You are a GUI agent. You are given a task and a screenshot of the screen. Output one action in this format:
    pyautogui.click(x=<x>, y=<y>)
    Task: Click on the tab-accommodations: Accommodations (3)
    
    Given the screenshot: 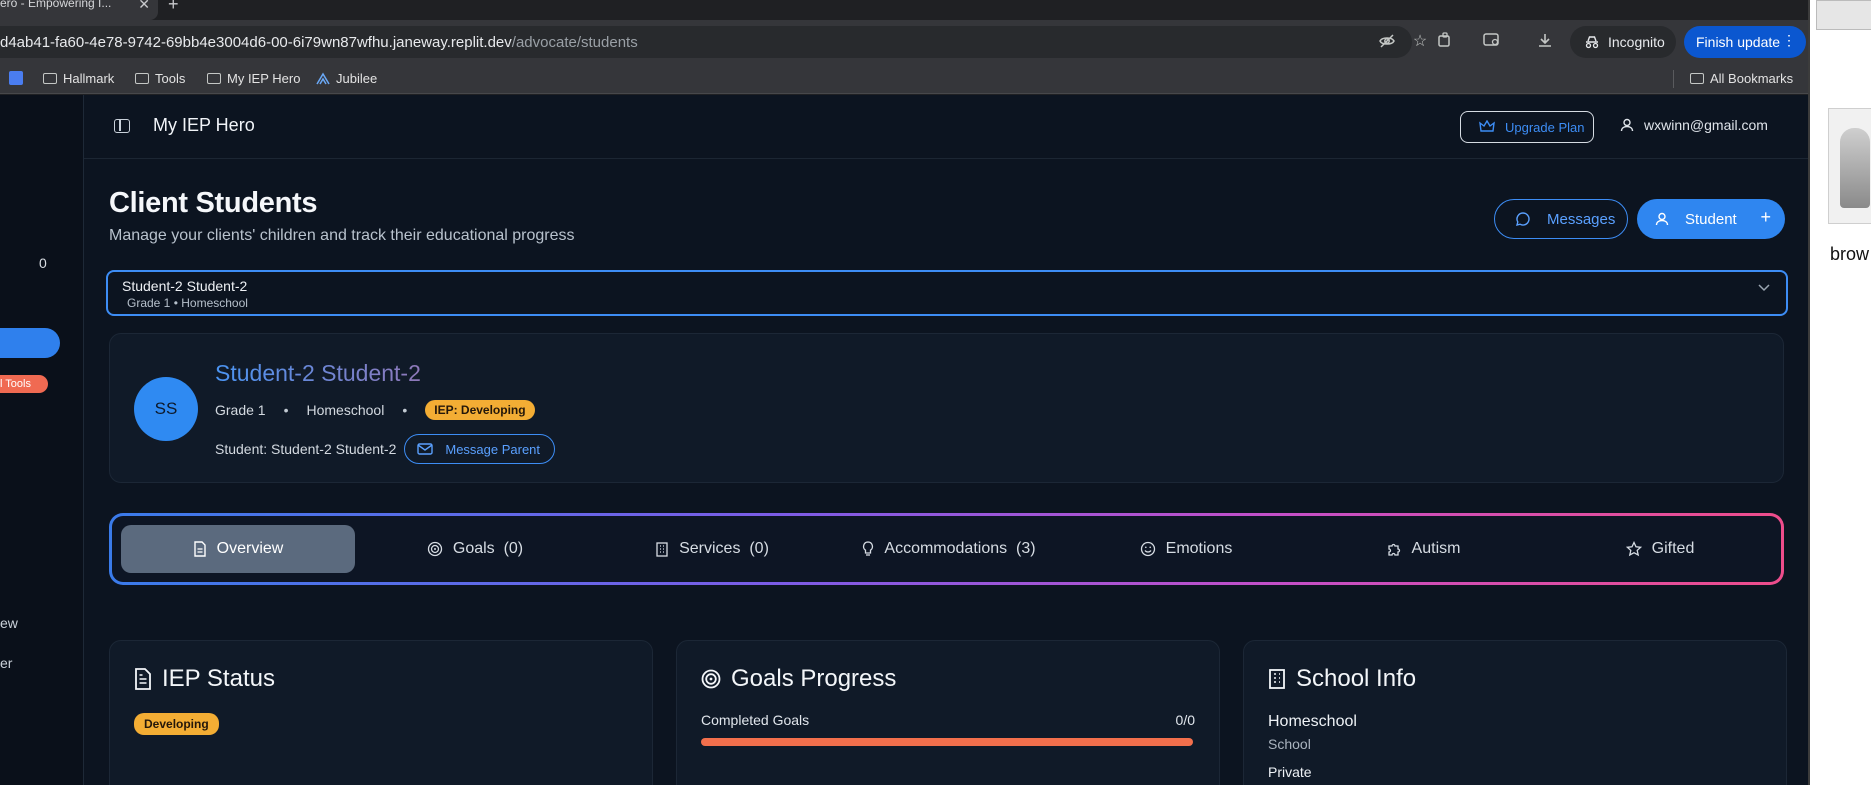 What is the action you would take?
    pyautogui.click(x=949, y=549)
    